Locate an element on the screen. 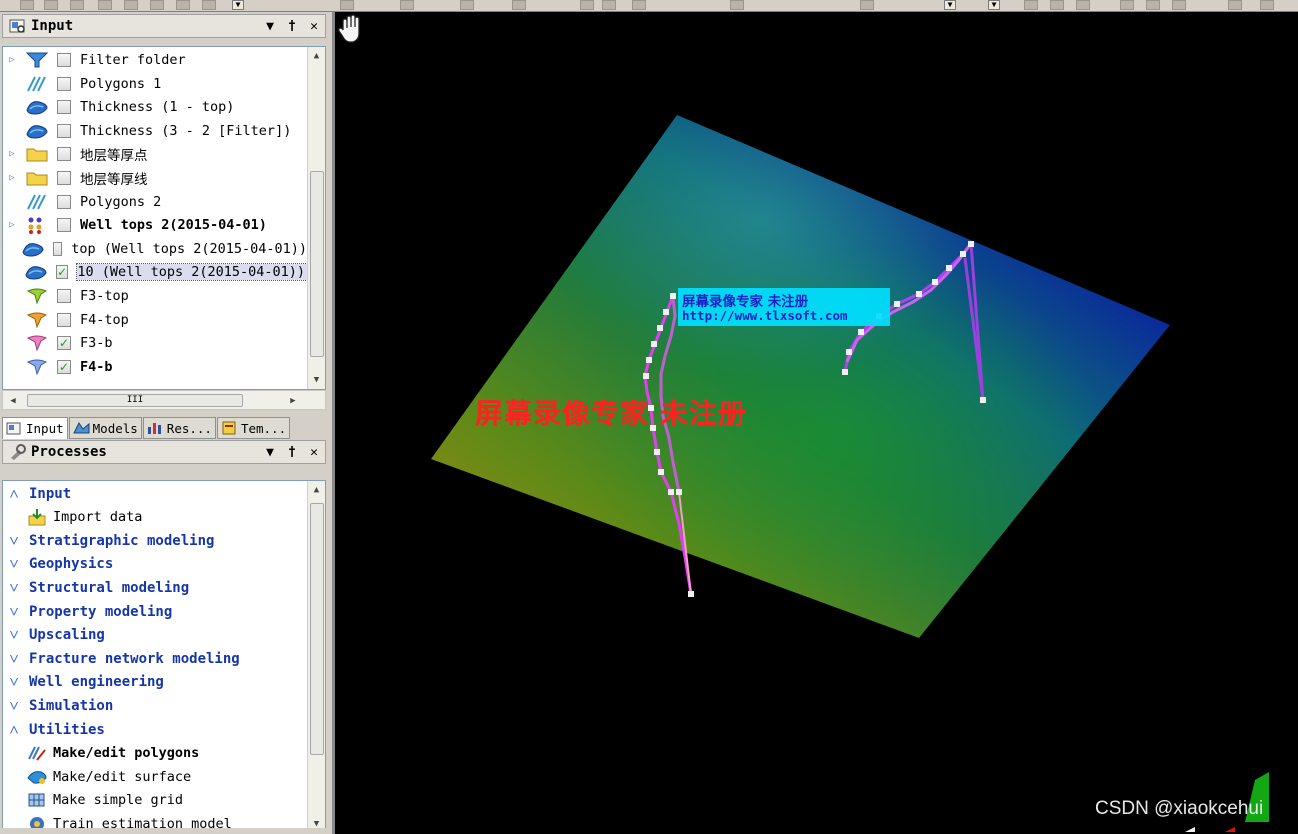 This screenshot has width=1298, height=834. process-category: ˅ Geophysics is located at coordinates (155, 564).